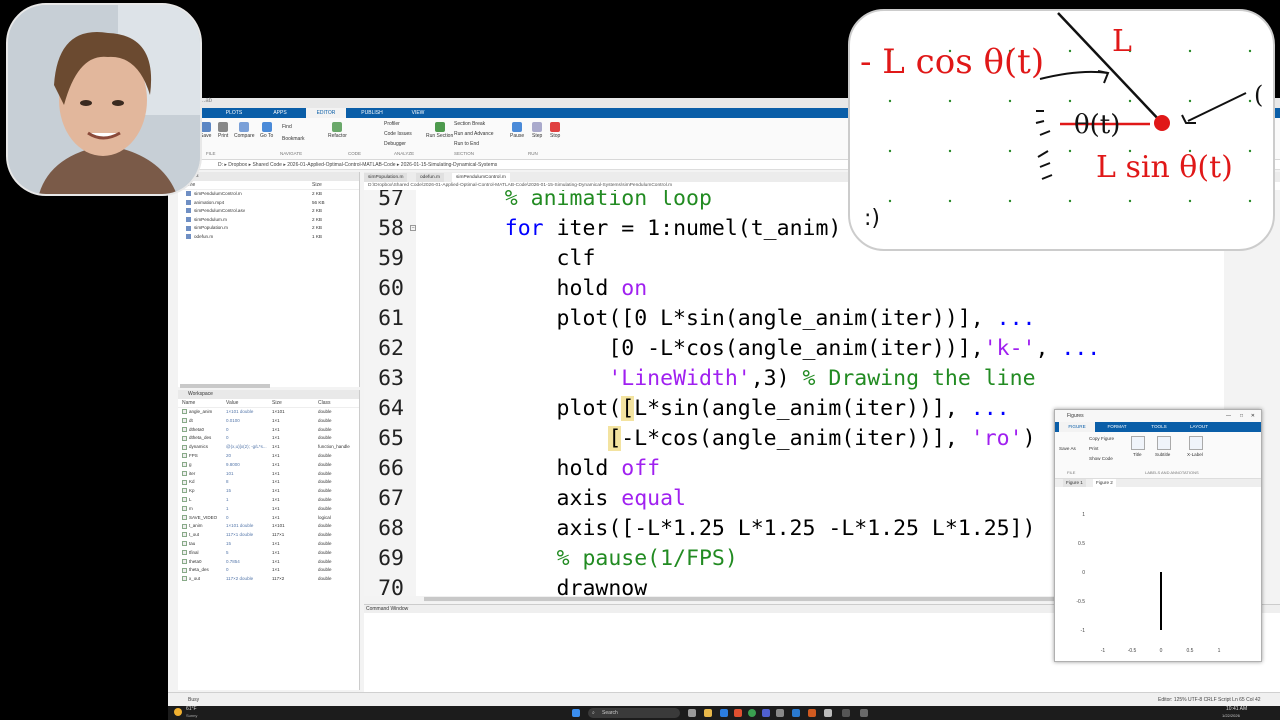  What do you see at coordinates (268, 228) in the screenshot?
I see `file-row: simPopulation.m 2 KB` at bounding box center [268, 228].